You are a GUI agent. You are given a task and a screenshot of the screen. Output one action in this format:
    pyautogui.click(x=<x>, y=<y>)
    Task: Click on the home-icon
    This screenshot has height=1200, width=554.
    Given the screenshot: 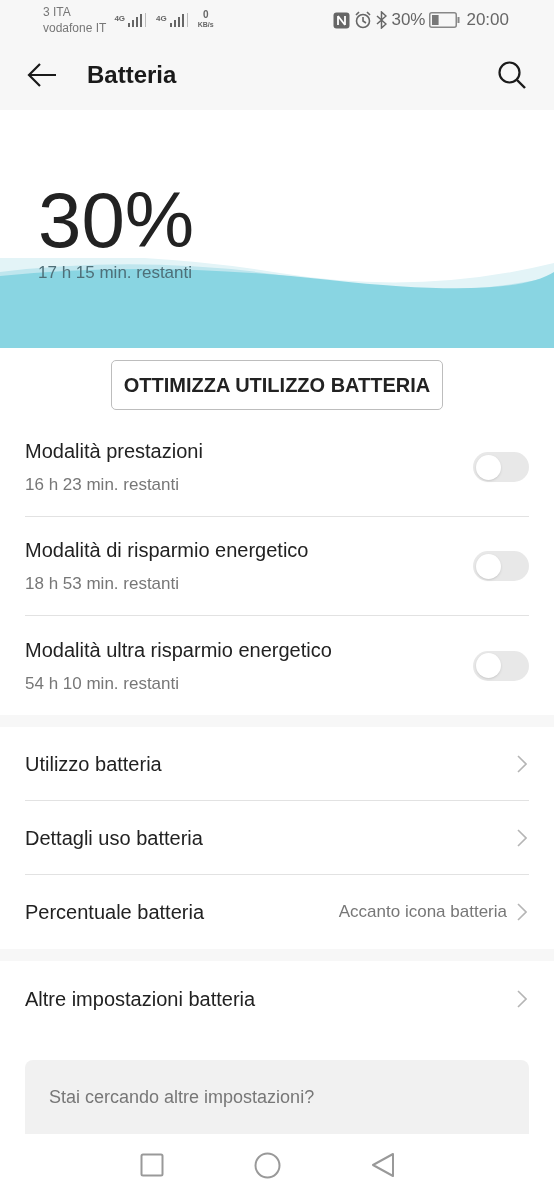 What is the action you would take?
    pyautogui.click(x=267, y=1165)
    